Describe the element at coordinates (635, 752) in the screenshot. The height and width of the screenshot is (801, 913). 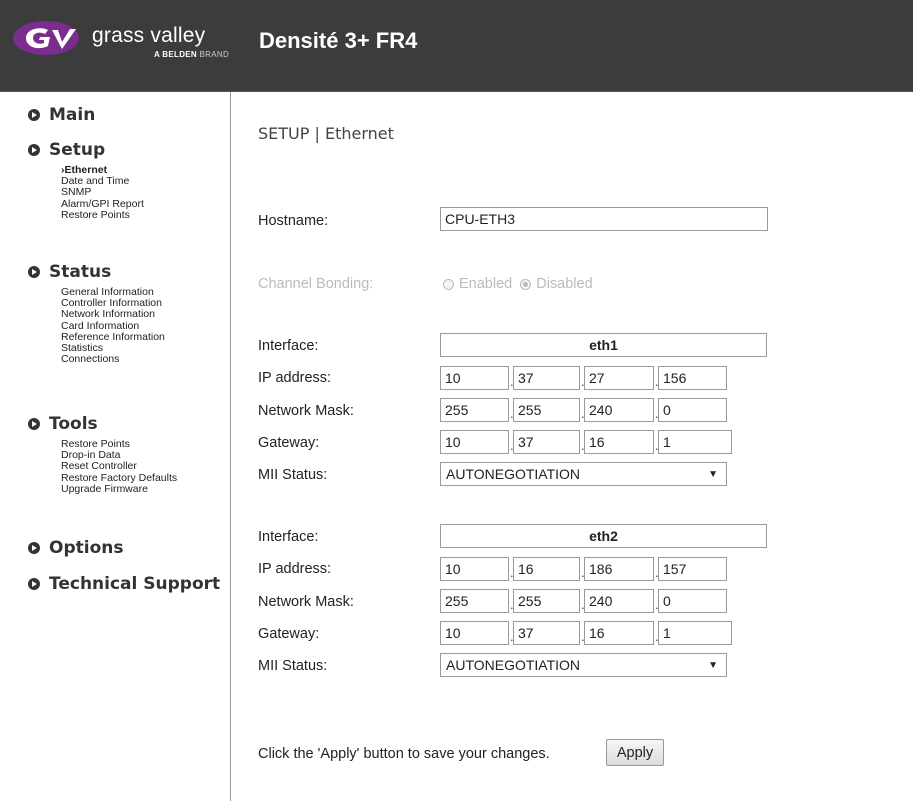
I see `apply-button: Apply` at that location.